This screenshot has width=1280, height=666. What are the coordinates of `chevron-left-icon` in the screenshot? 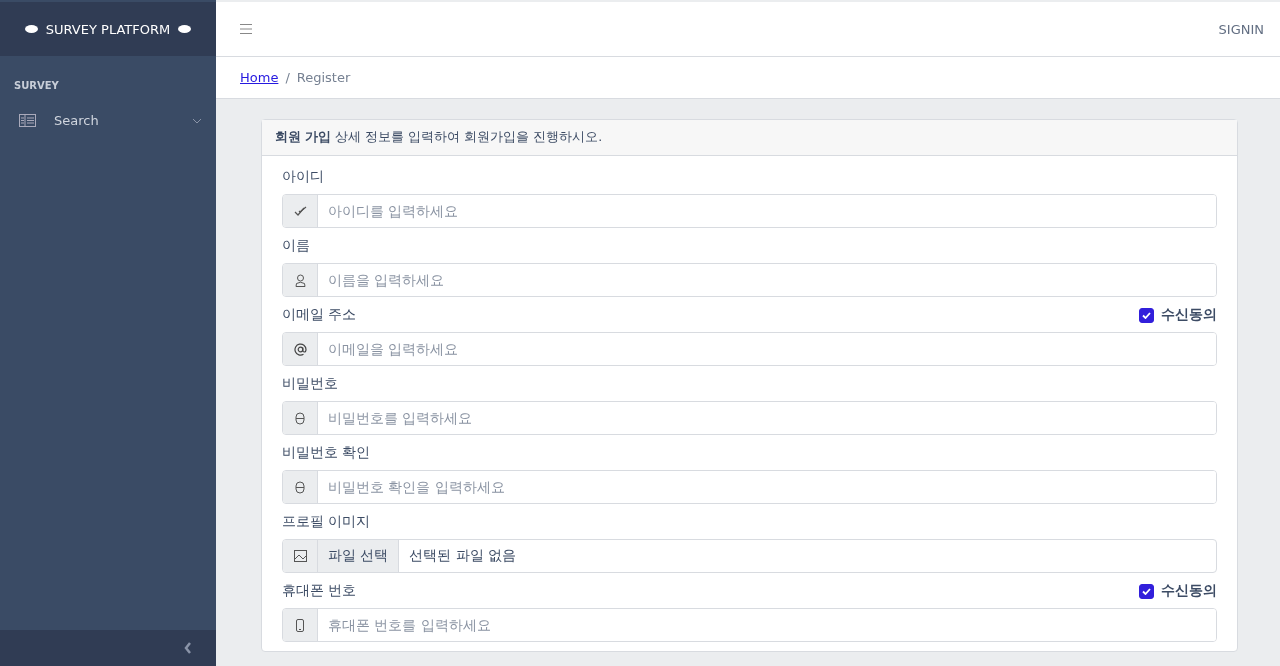 It's located at (188, 648).